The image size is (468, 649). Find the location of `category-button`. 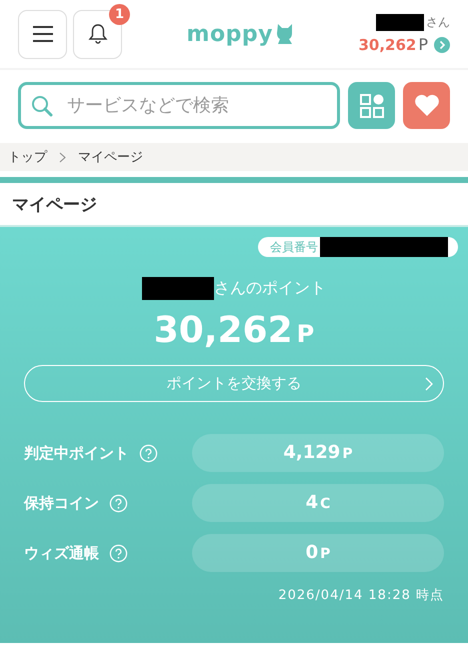

category-button is located at coordinates (371, 105).